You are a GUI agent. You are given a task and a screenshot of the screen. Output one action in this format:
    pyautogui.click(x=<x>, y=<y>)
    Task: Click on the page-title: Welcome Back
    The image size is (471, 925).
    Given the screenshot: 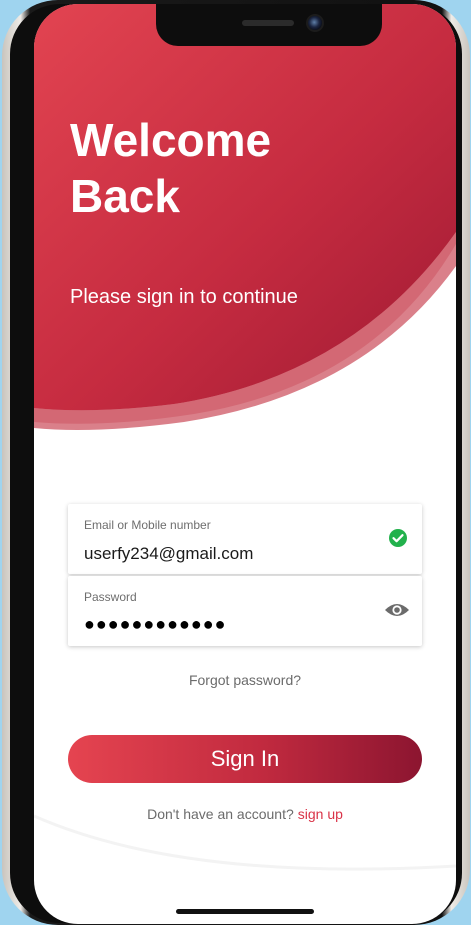 What is the action you would take?
    pyautogui.click(x=220, y=168)
    